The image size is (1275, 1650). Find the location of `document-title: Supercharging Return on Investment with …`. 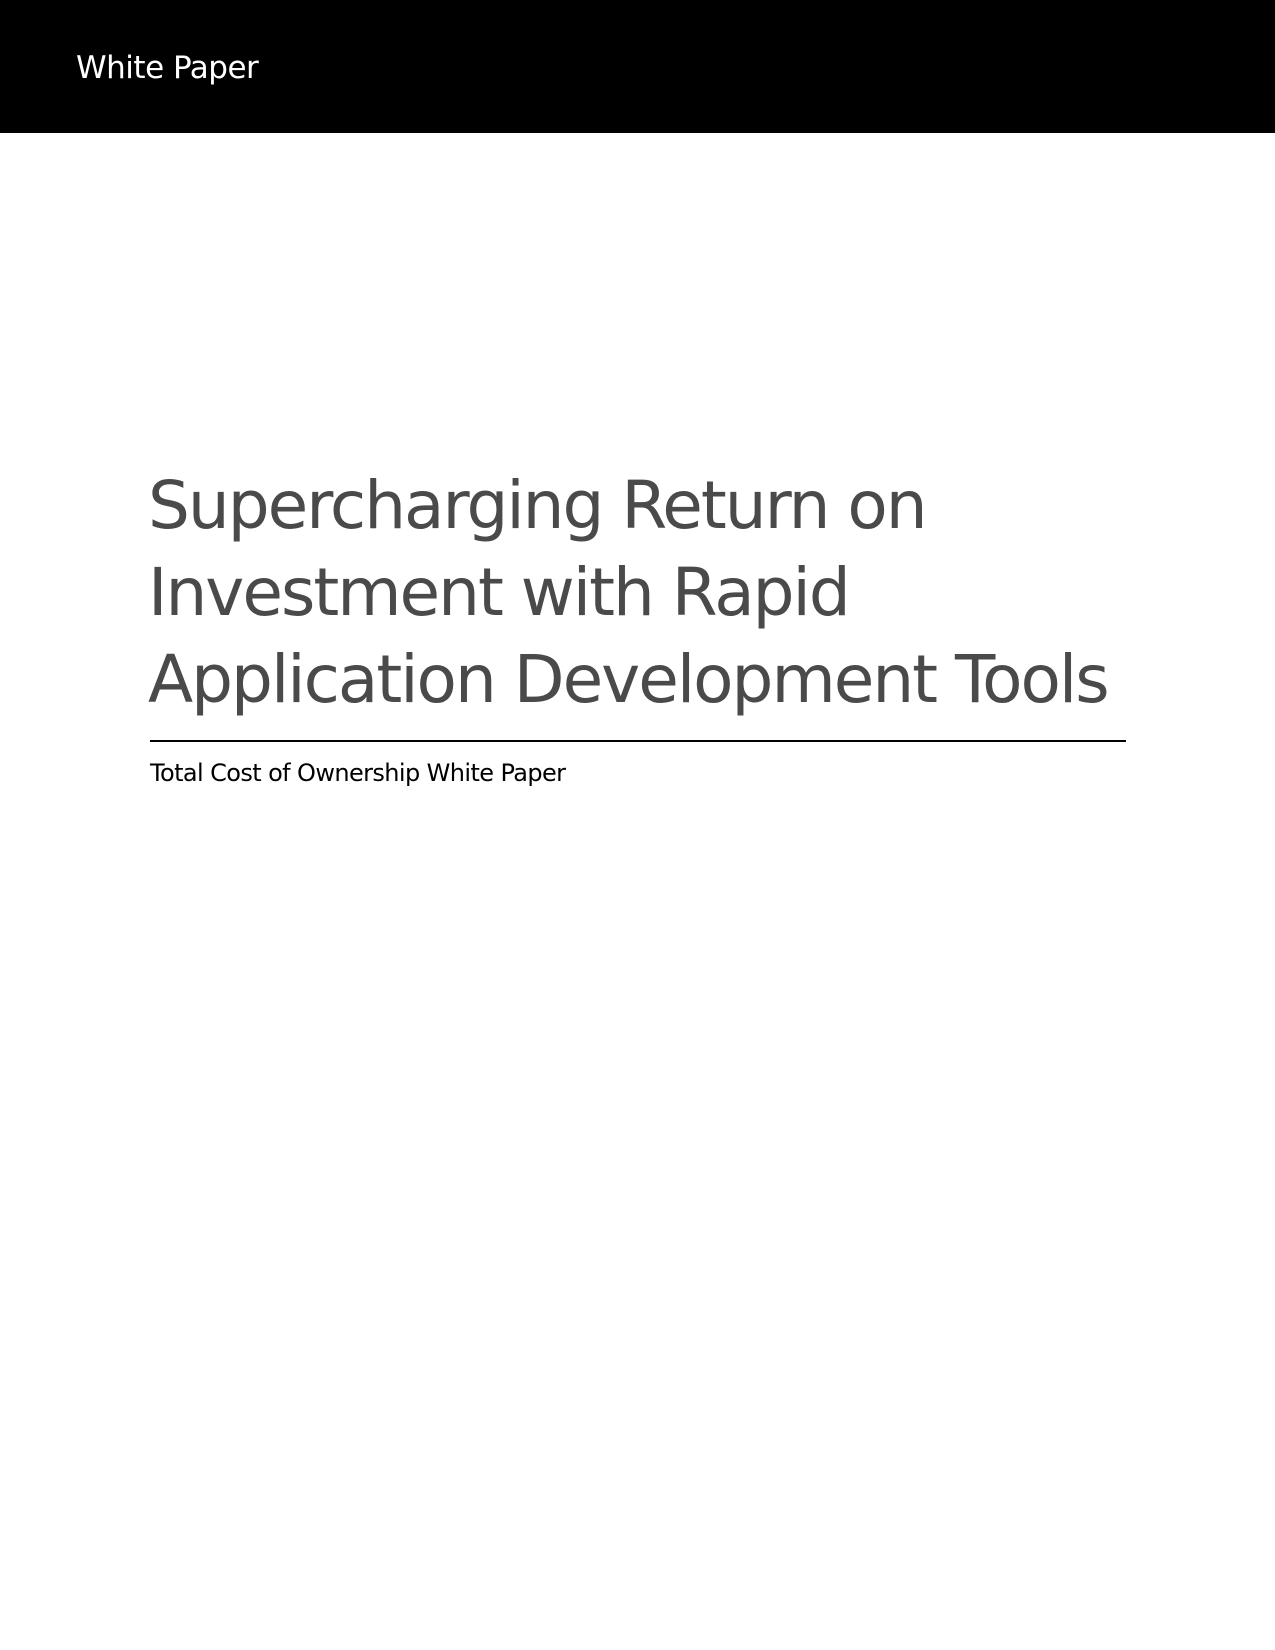

document-title: Supercharging Return on Investment with … is located at coordinates (643, 592).